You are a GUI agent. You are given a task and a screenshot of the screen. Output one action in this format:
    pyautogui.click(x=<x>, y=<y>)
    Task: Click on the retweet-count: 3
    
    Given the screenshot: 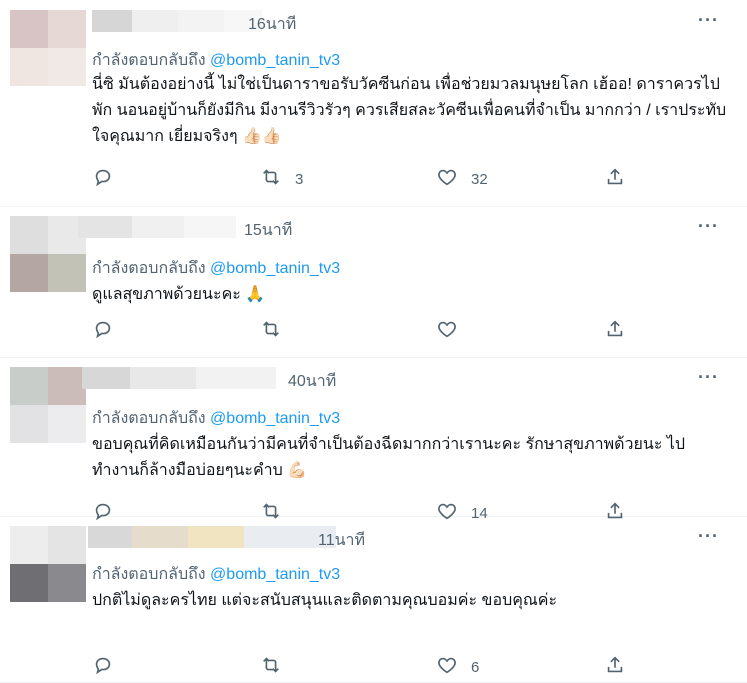 What is the action you would take?
    pyautogui.click(x=299, y=179)
    